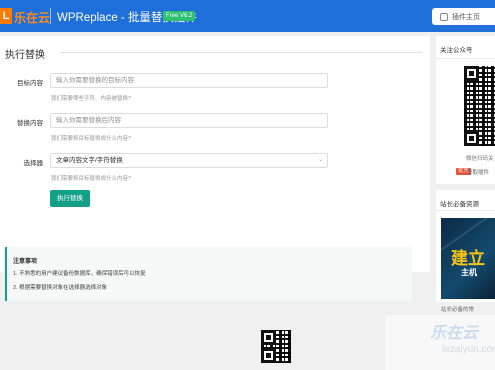 Image resolution: width=495 pixels, height=370 pixels. What do you see at coordinates (91, 179) in the screenshot?
I see `selector-hint: 我们需要将目标替换成什么内容?` at bounding box center [91, 179].